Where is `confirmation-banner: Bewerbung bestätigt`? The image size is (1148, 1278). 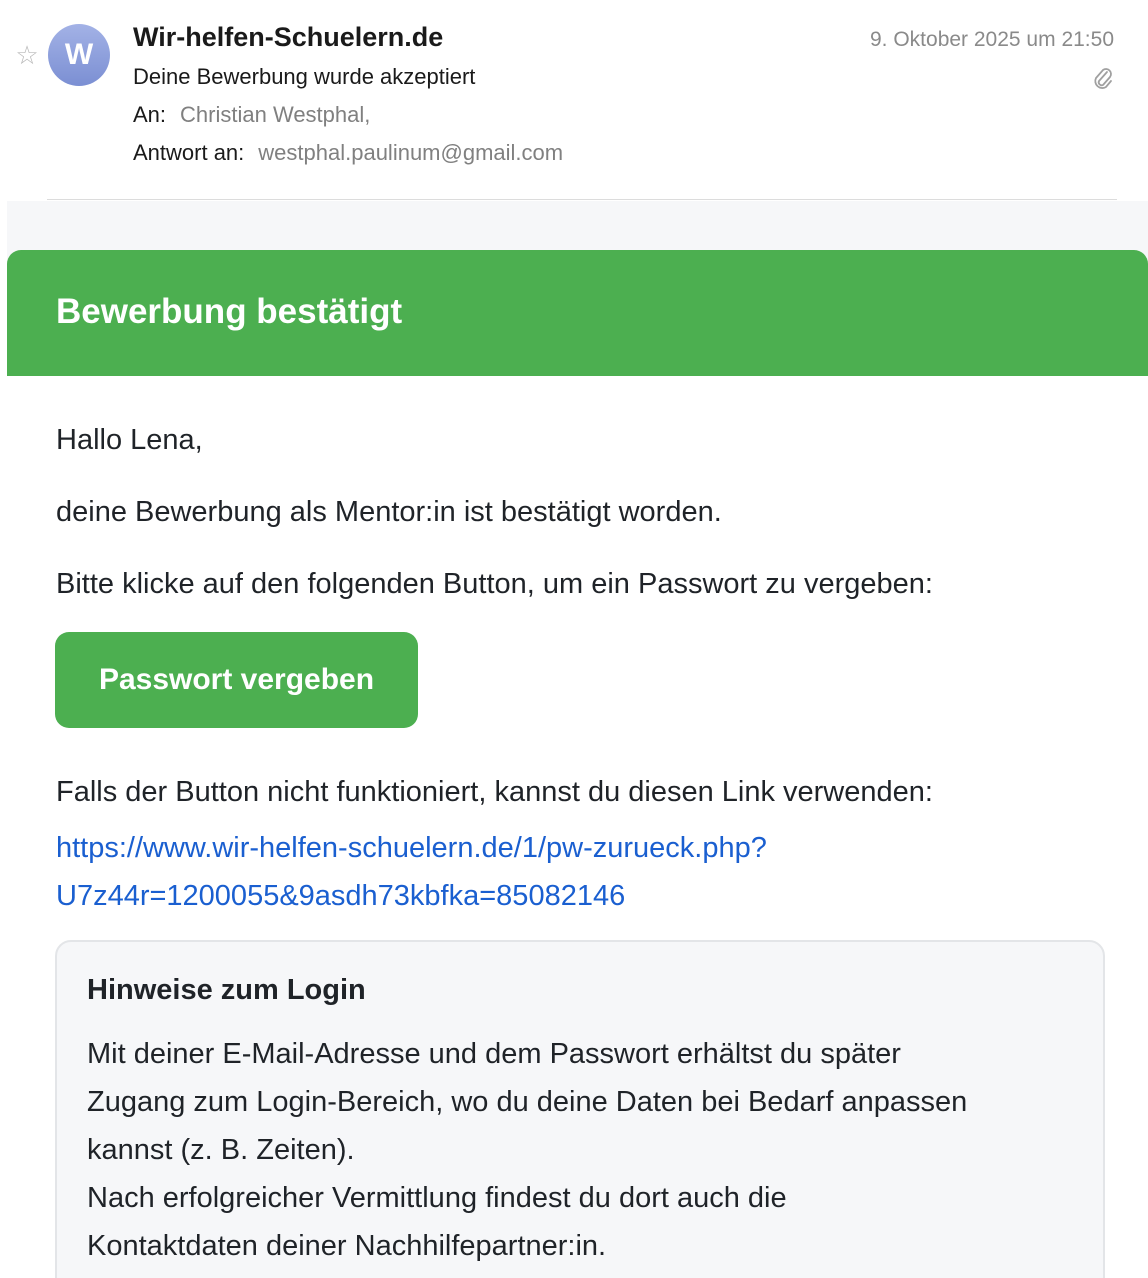
confirmation-banner: Bewerbung bestätigt is located at coordinates (577, 313).